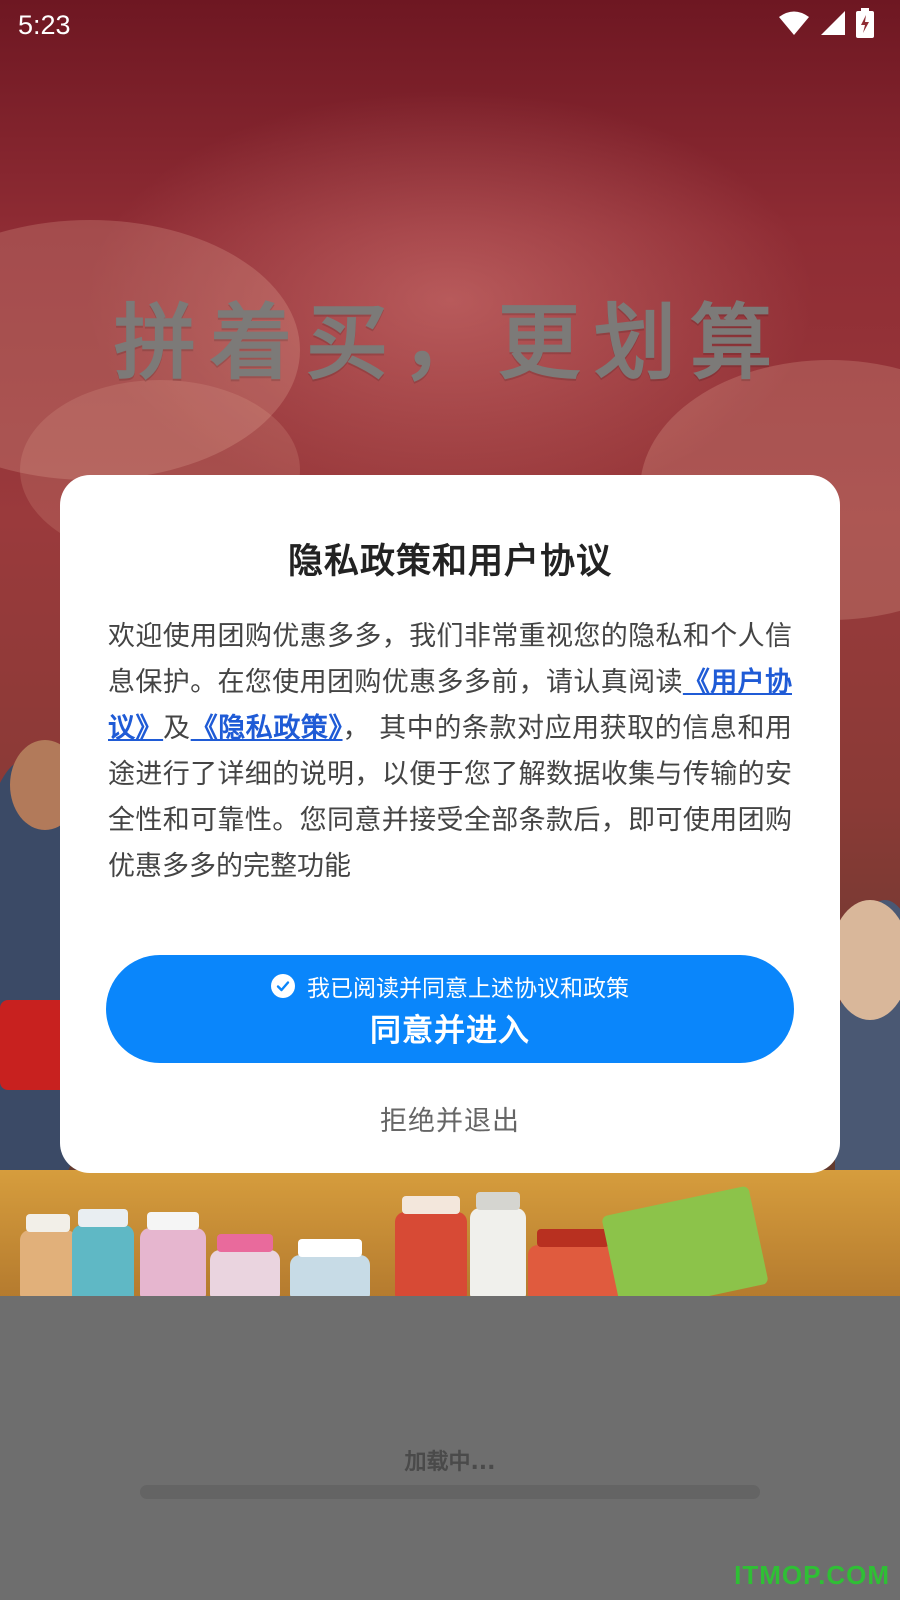 Image resolution: width=900 pixels, height=1600 pixels. I want to click on dialog-body-and: 及, so click(177, 728).